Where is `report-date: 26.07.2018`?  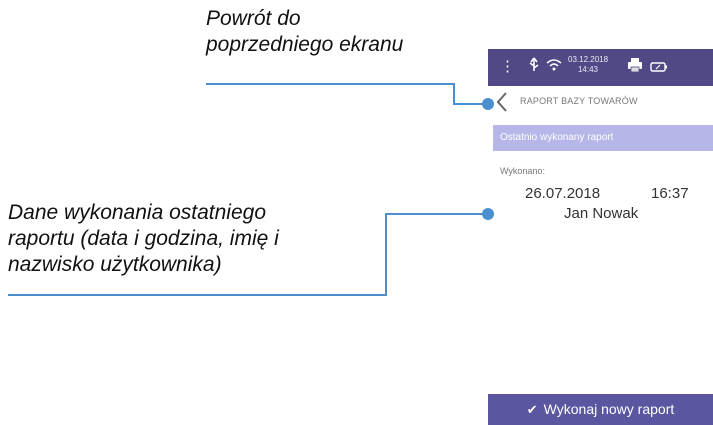 report-date: 26.07.2018 is located at coordinates (563, 193).